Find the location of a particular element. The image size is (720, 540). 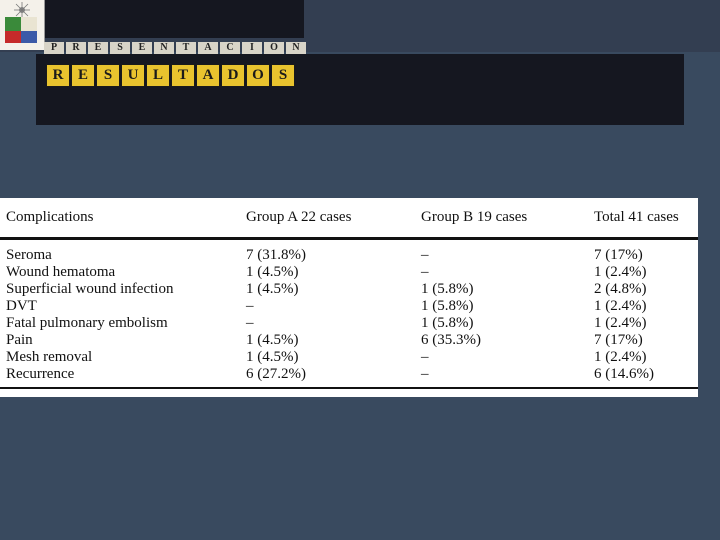

title-letter: O is located at coordinates (258, 75).